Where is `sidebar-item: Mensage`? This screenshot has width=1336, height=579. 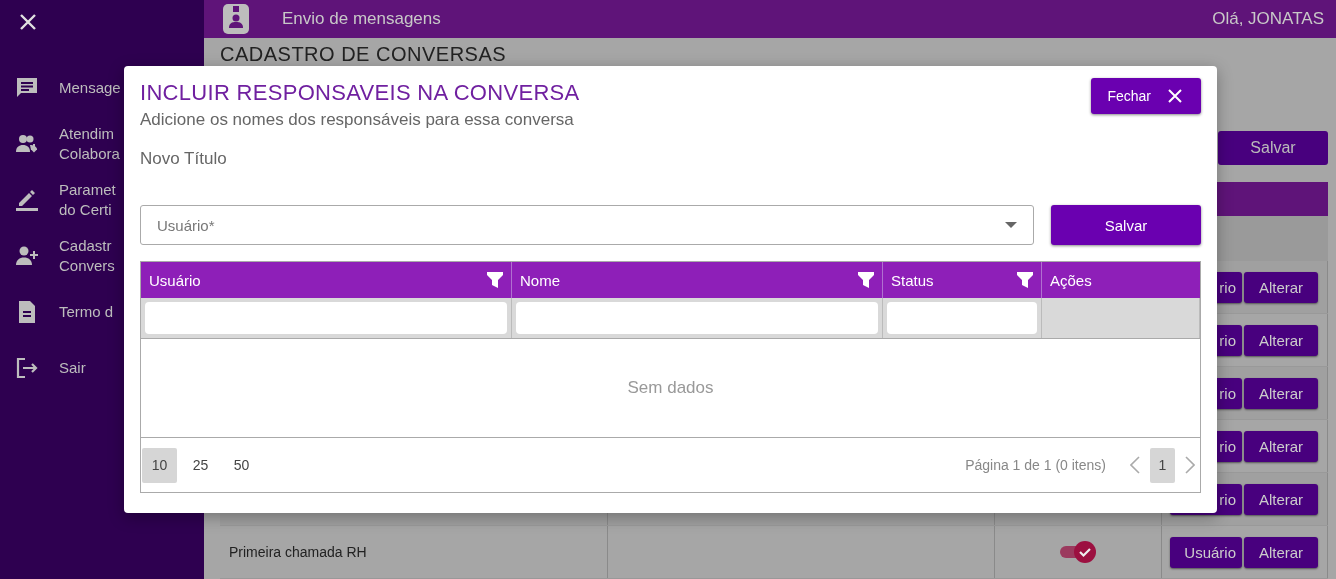 sidebar-item: Mensage is located at coordinates (90, 88).